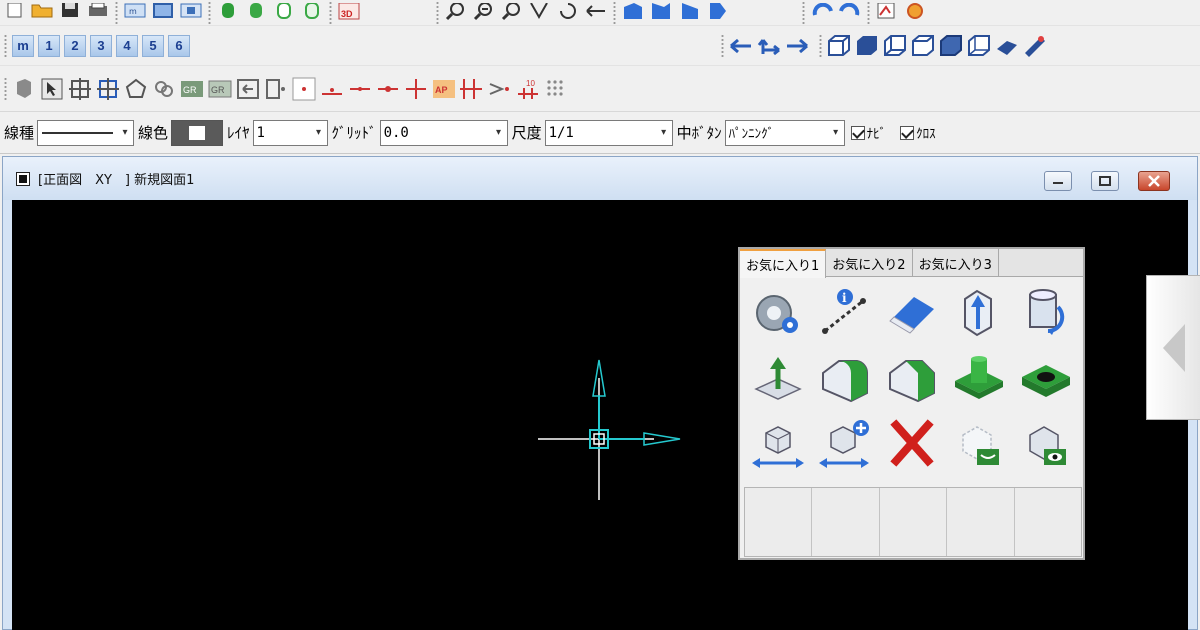 This screenshot has width=1200, height=630. Describe the element at coordinates (512, 13) in the screenshot. I see `zoom-out-icon` at that location.